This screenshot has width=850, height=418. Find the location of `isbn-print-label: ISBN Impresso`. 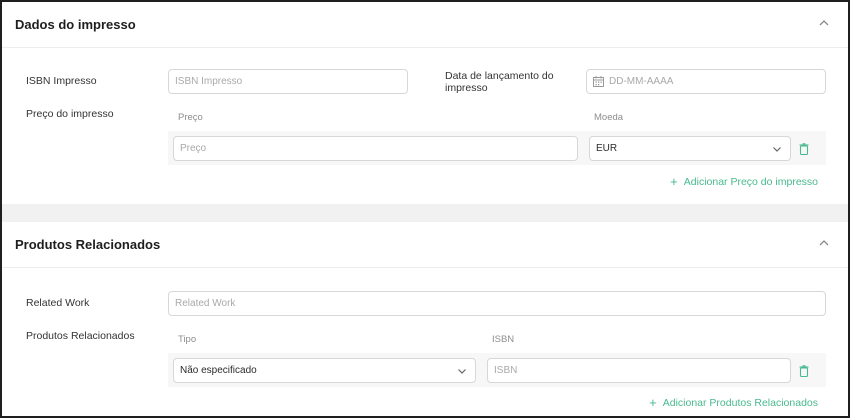

isbn-print-label: ISBN Impresso is located at coordinates (61, 81).